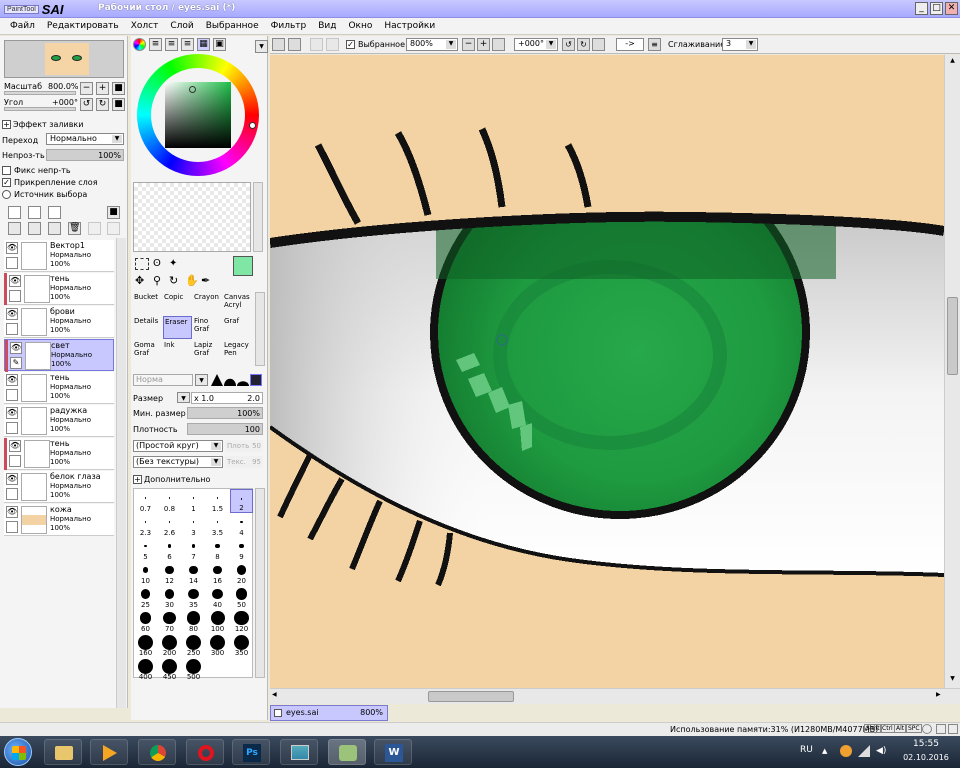  What do you see at coordinates (241, 549) in the screenshot?
I see `brush-size-9: 9` at bounding box center [241, 549].